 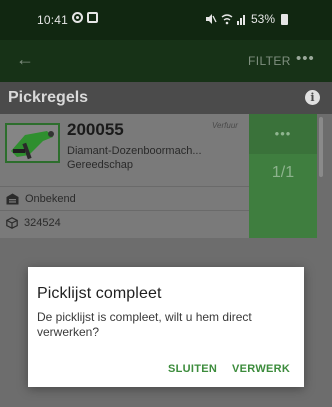 I want to click on package-icon, so click(x=12, y=223).